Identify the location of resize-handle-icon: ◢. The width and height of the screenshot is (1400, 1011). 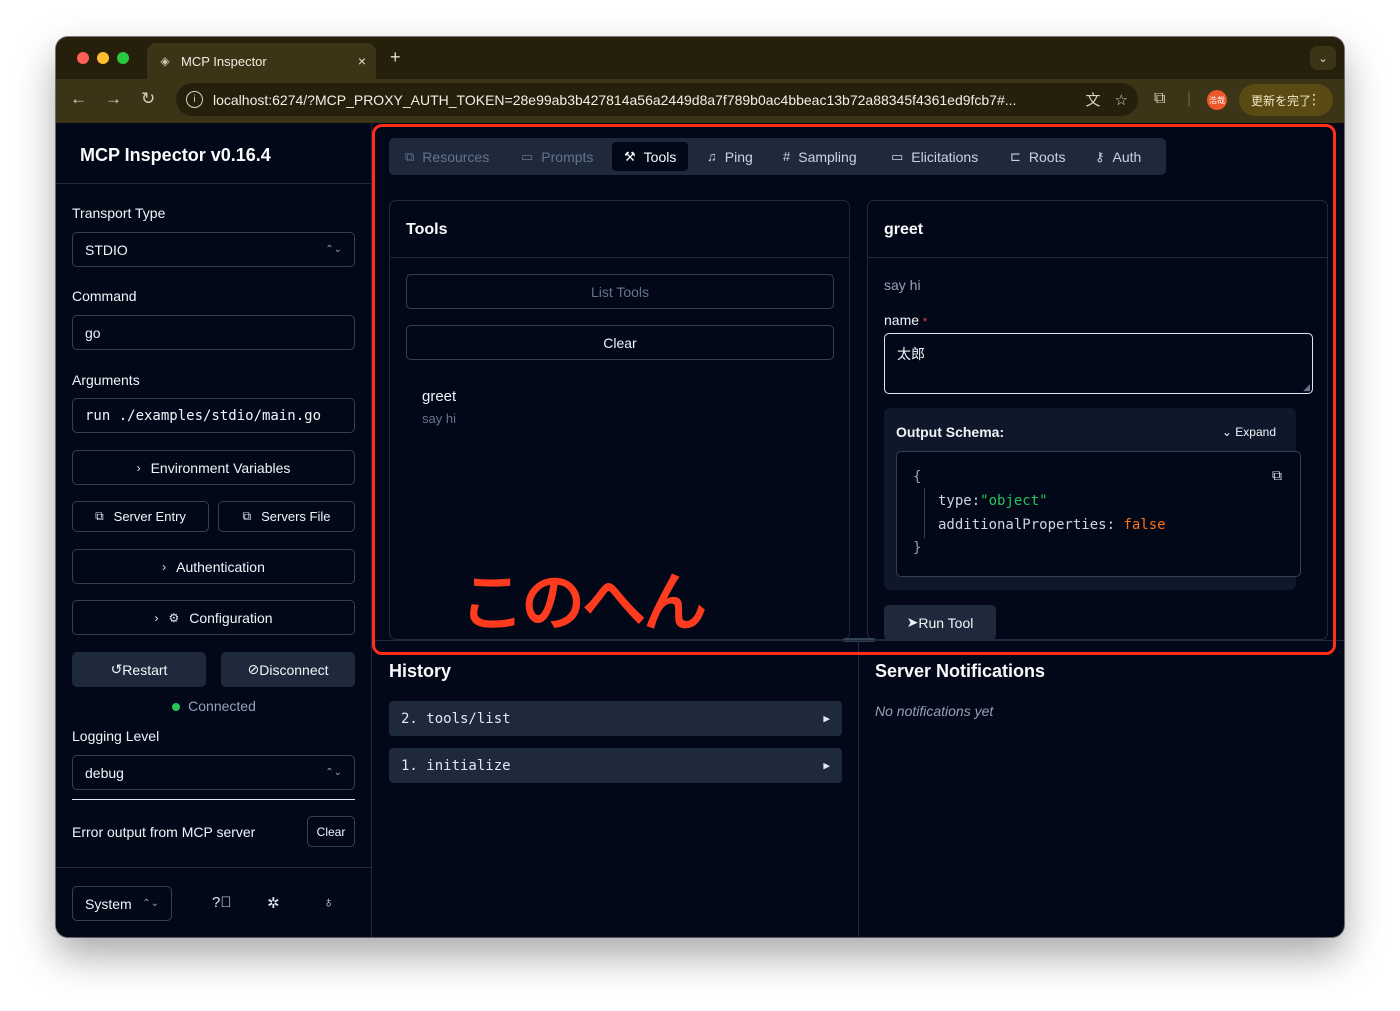
(1306, 387).